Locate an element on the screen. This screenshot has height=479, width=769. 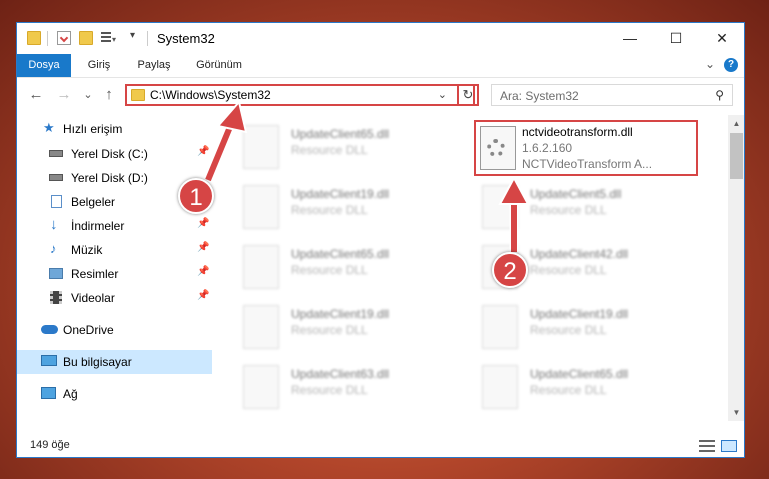
tab-home: Giriş is located at coordinates (99, 65).